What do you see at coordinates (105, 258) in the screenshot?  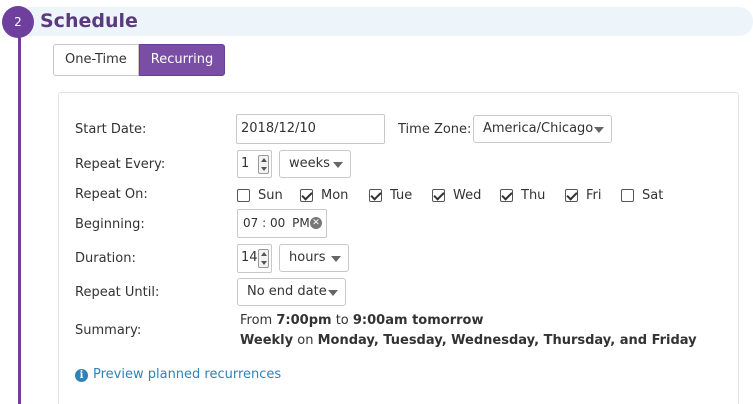 I see `duration-label: Duration:` at bounding box center [105, 258].